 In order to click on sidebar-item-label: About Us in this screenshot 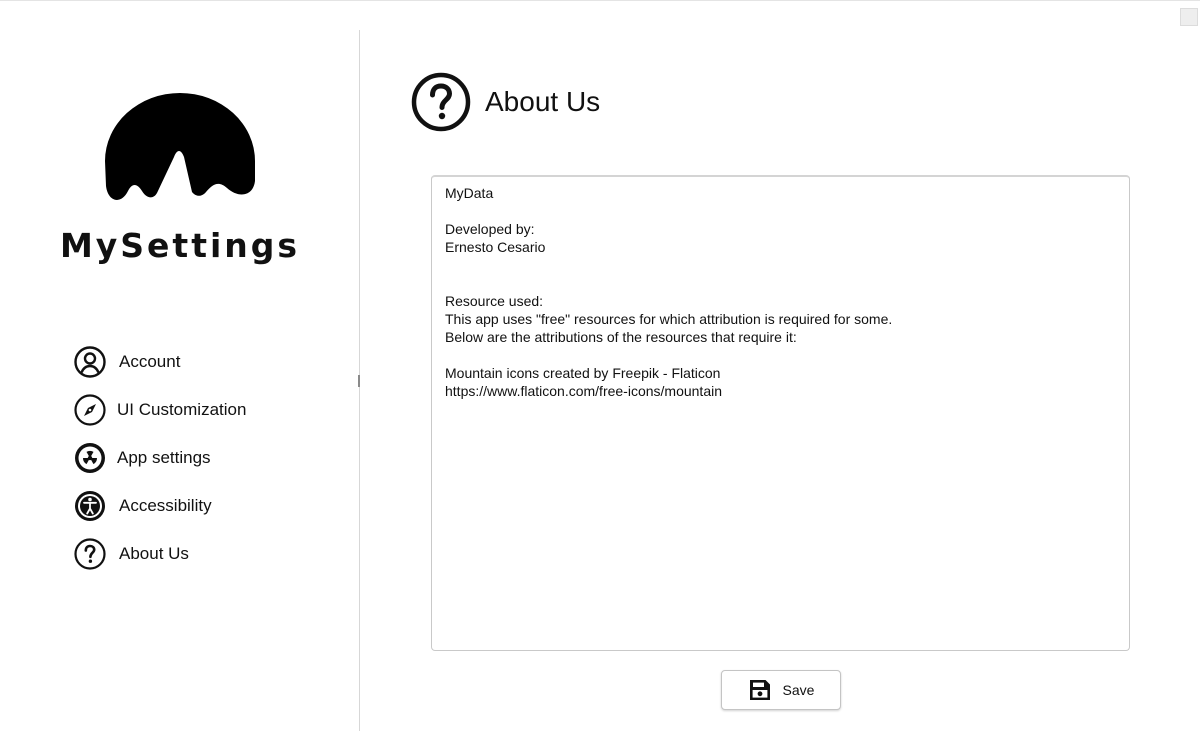, I will do `click(154, 553)`.